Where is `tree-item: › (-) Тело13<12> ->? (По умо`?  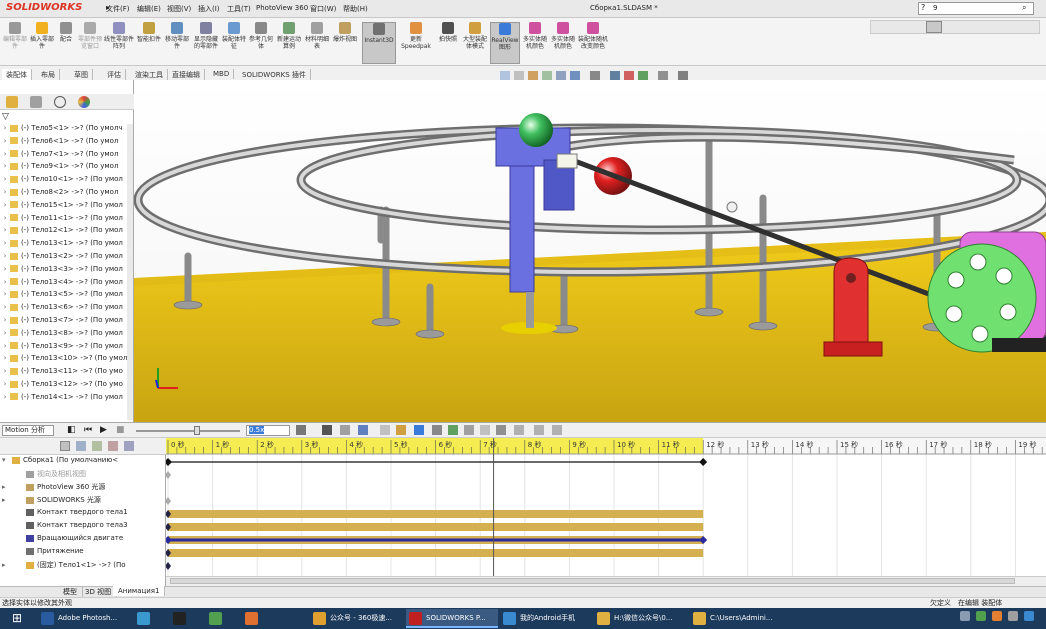 tree-item: › (-) Тело13<12> ->? (По умо is located at coordinates (67, 386).